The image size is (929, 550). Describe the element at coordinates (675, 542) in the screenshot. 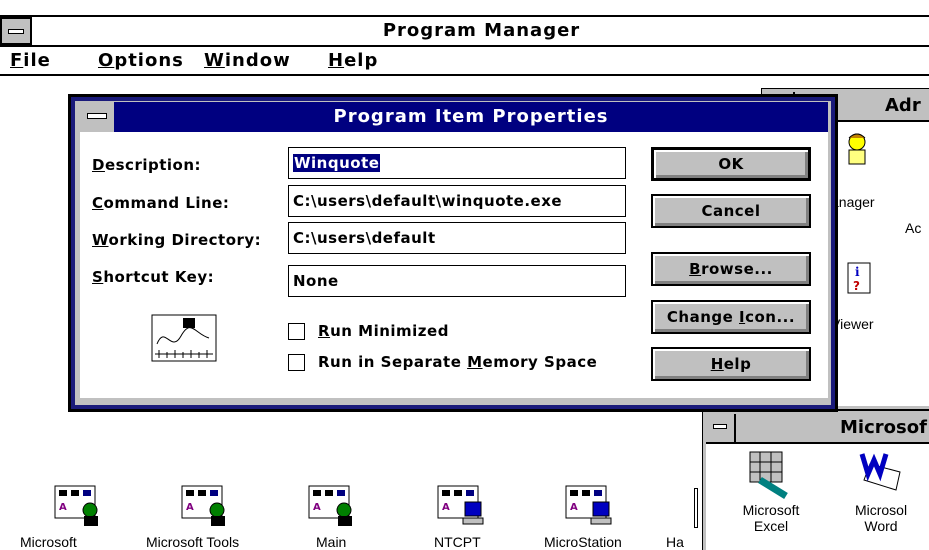

I see `group-label-partial: Ha` at that location.